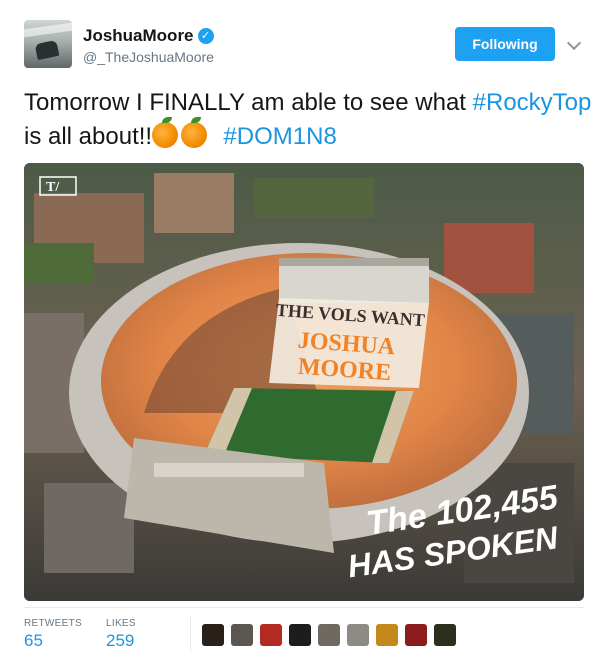  What do you see at coordinates (88, 136) in the screenshot?
I see `tweet-text-segment: is all about!!` at bounding box center [88, 136].